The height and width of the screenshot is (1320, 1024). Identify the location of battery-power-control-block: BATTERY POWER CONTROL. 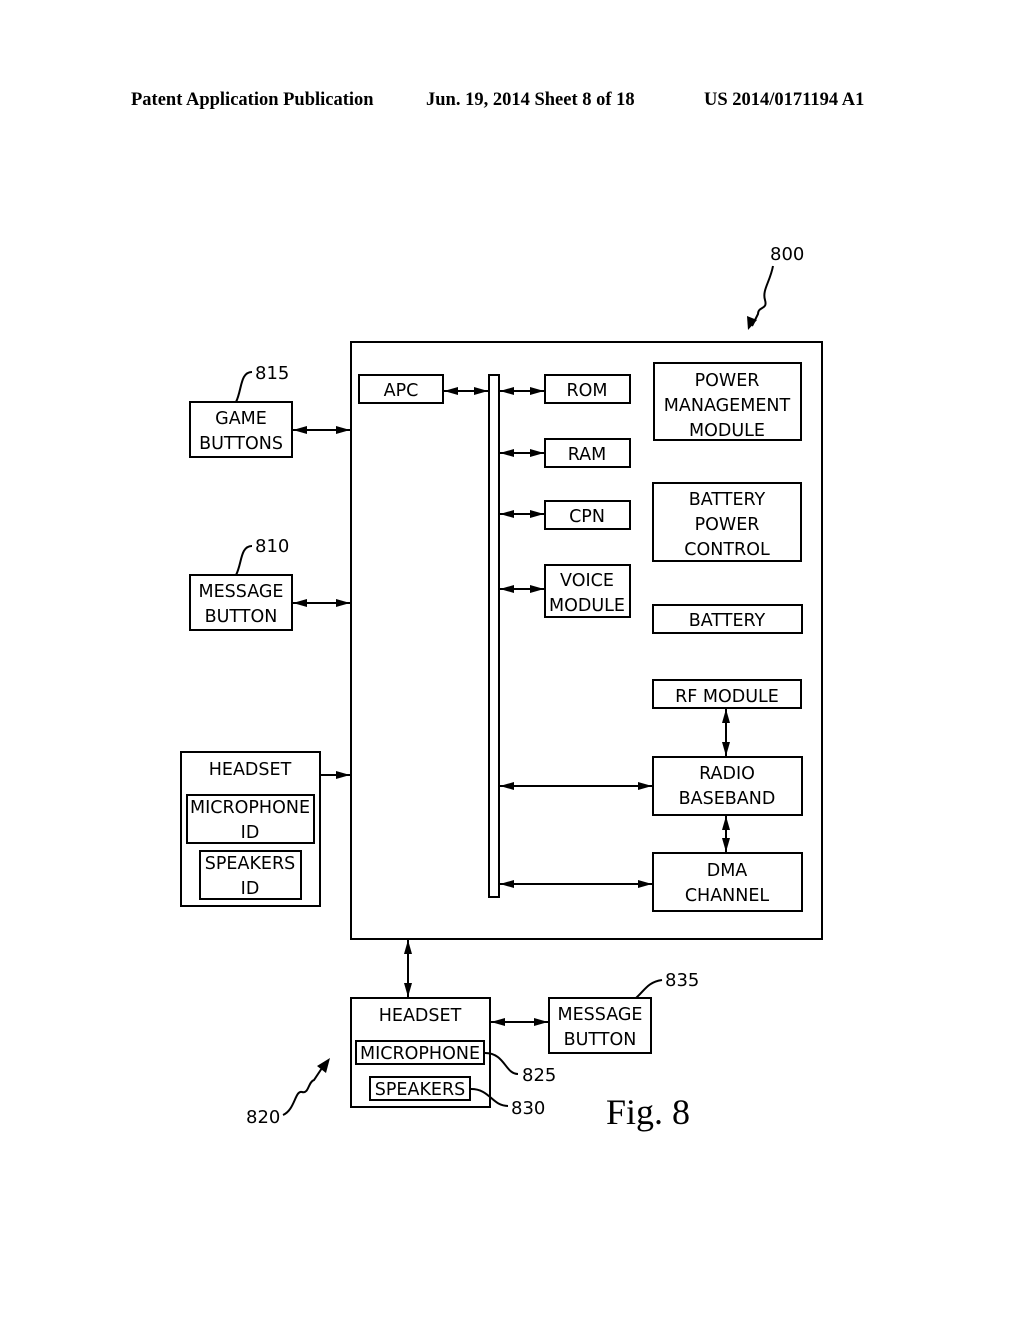
(727, 522).